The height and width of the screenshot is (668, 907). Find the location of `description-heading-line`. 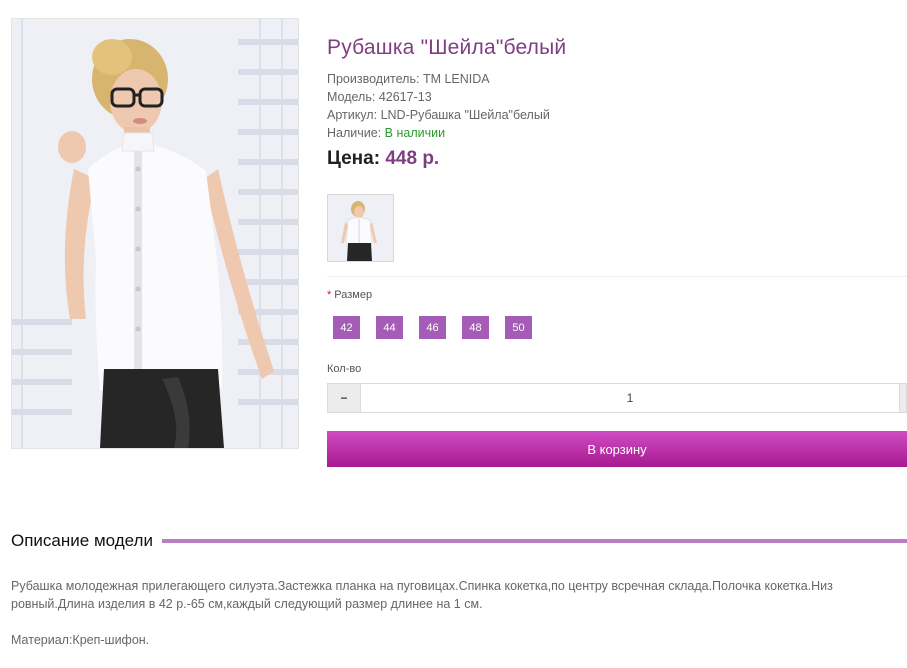

description-heading-line is located at coordinates (534, 541).